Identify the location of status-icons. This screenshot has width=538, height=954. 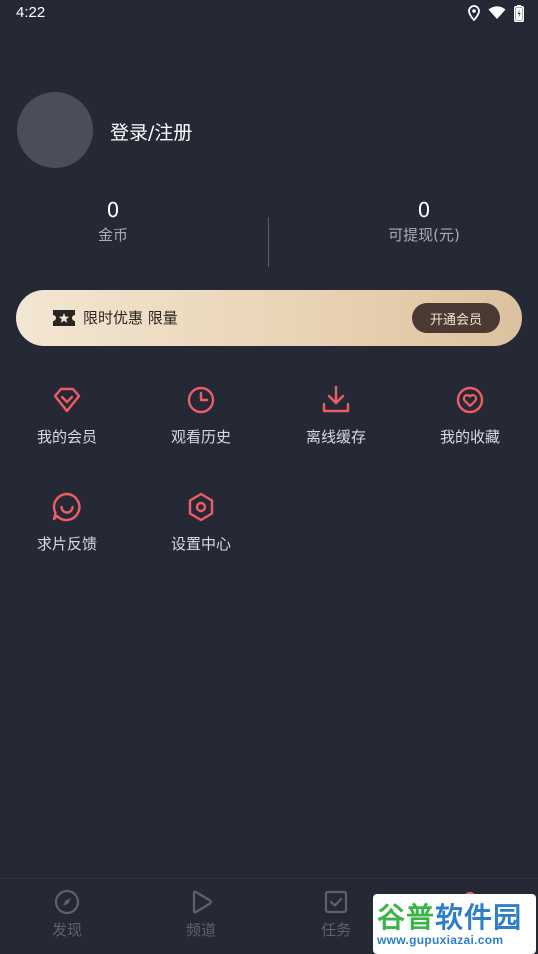
(496, 13).